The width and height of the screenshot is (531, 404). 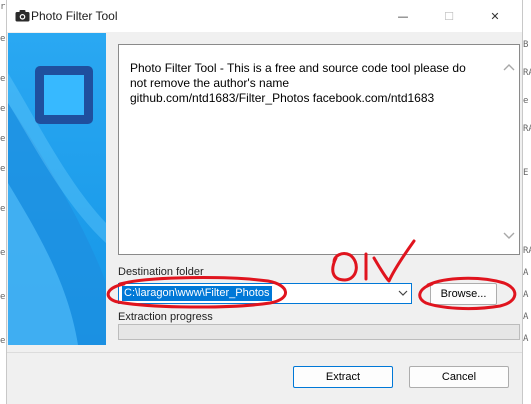 I want to click on extract-button: Extract, so click(x=343, y=377).